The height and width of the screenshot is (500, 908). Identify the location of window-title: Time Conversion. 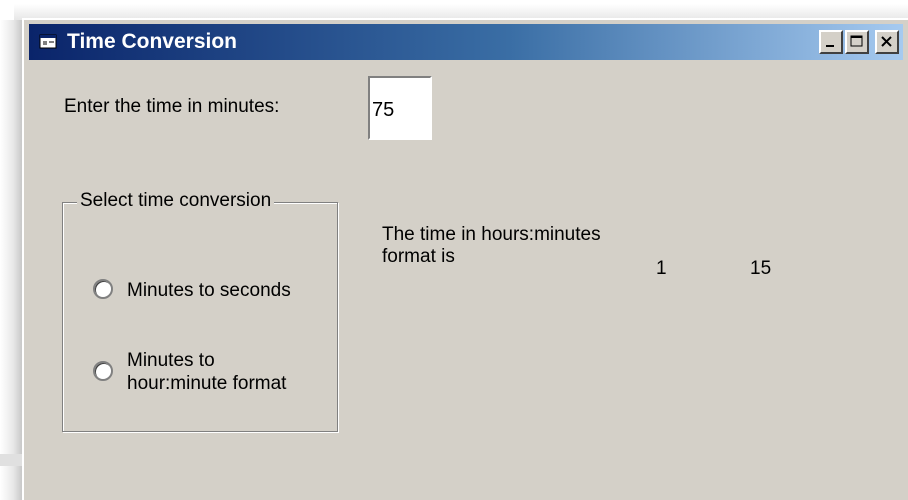
(152, 41).